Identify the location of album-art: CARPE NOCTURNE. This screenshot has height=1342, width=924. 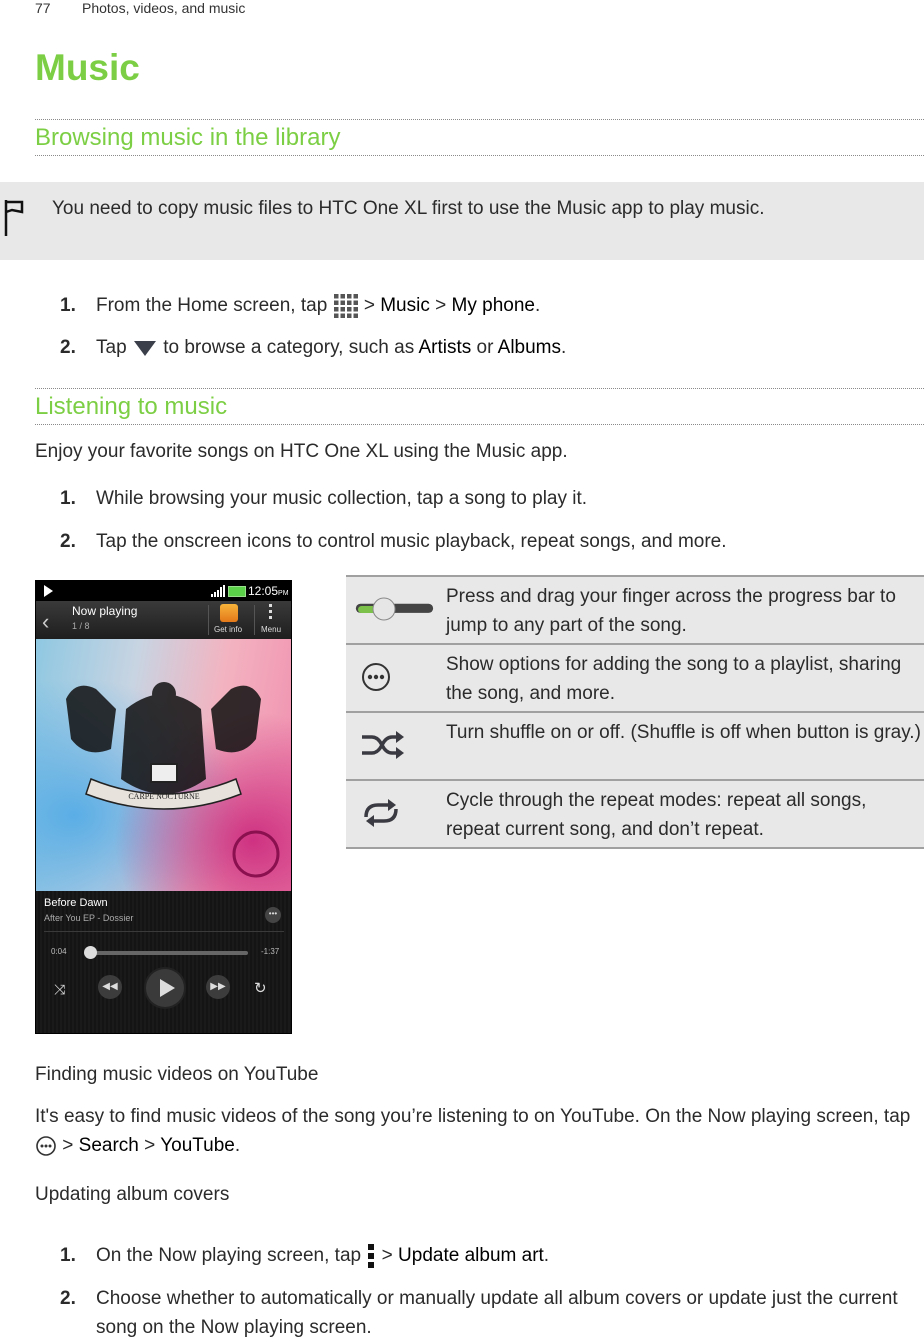
(163, 765).